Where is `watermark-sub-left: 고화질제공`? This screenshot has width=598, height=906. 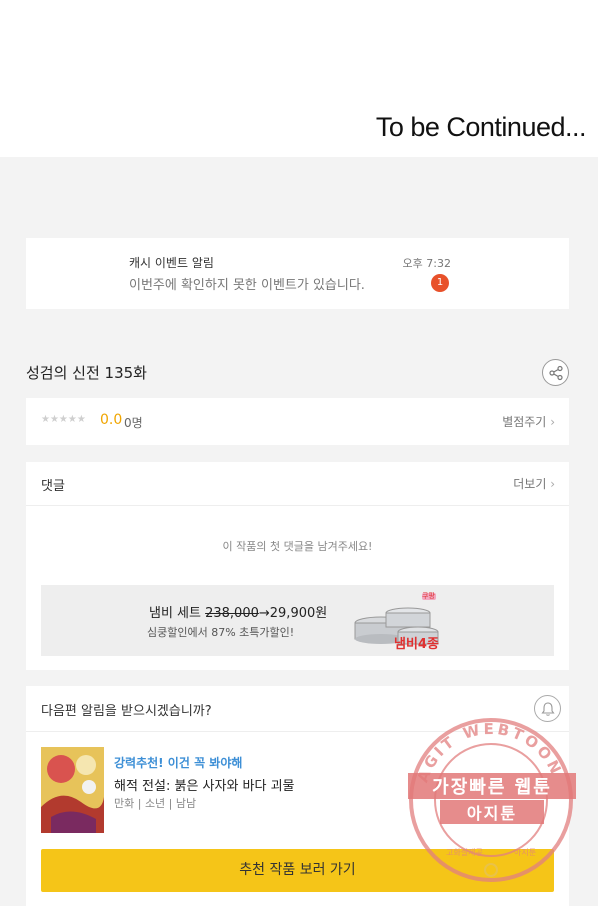 watermark-sub-left: 고화질제공 is located at coordinates (464, 852).